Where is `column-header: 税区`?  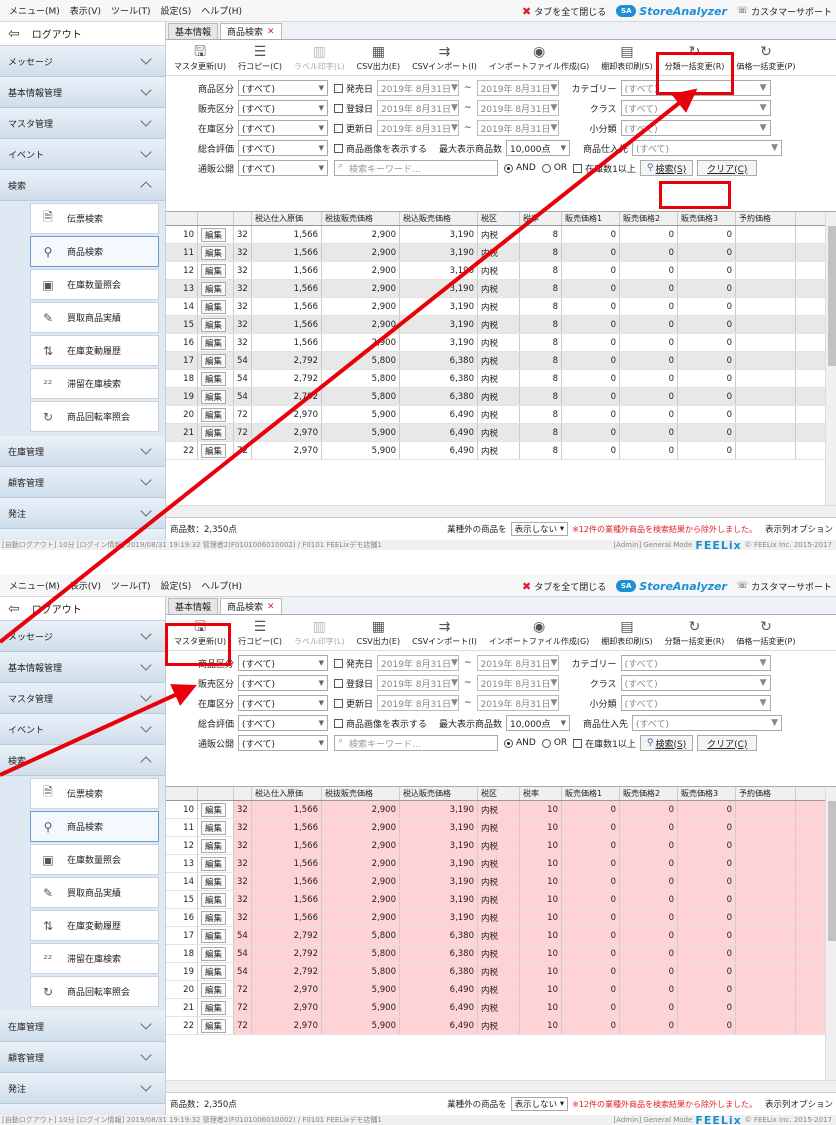
column-header: 税区 is located at coordinates (499, 218).